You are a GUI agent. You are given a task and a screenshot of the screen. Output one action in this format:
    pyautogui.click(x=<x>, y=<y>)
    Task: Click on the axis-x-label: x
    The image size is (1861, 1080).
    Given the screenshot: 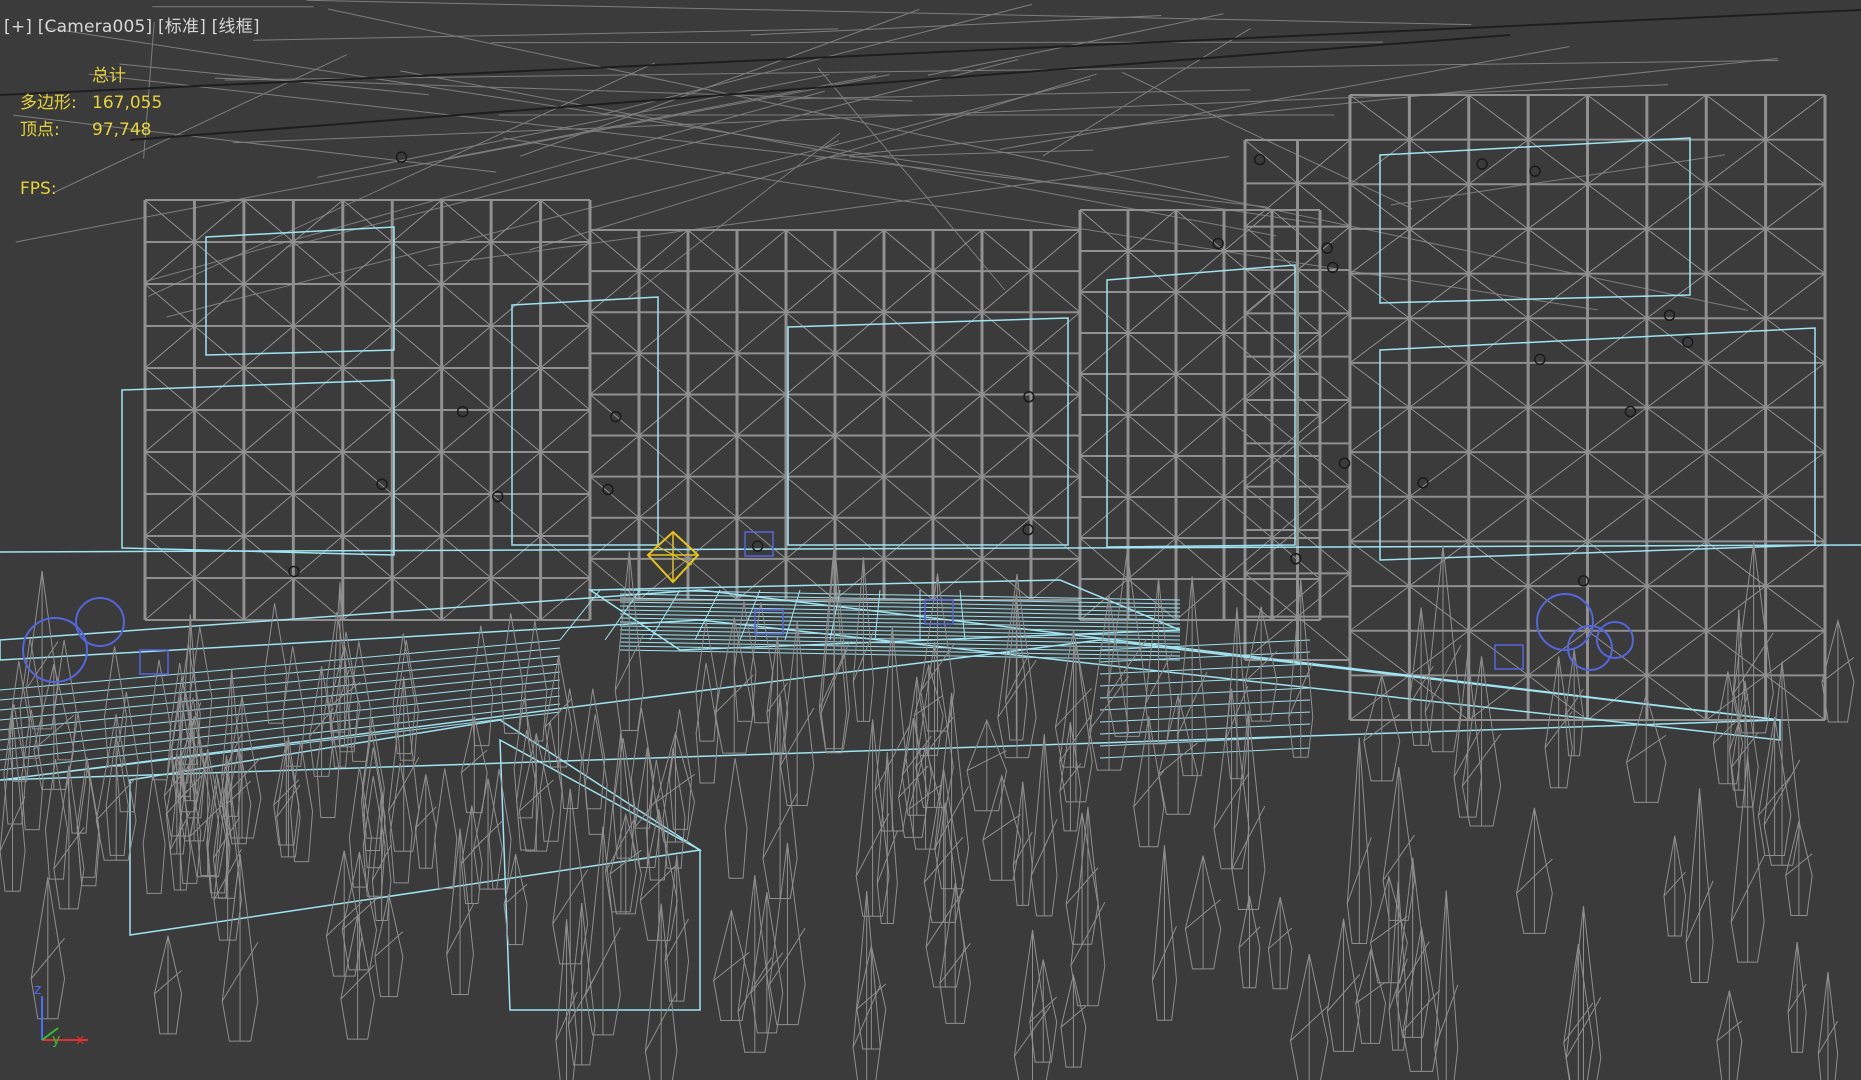 What is the action you would take?
    pyautogui.click(x=80, y=1040)
    